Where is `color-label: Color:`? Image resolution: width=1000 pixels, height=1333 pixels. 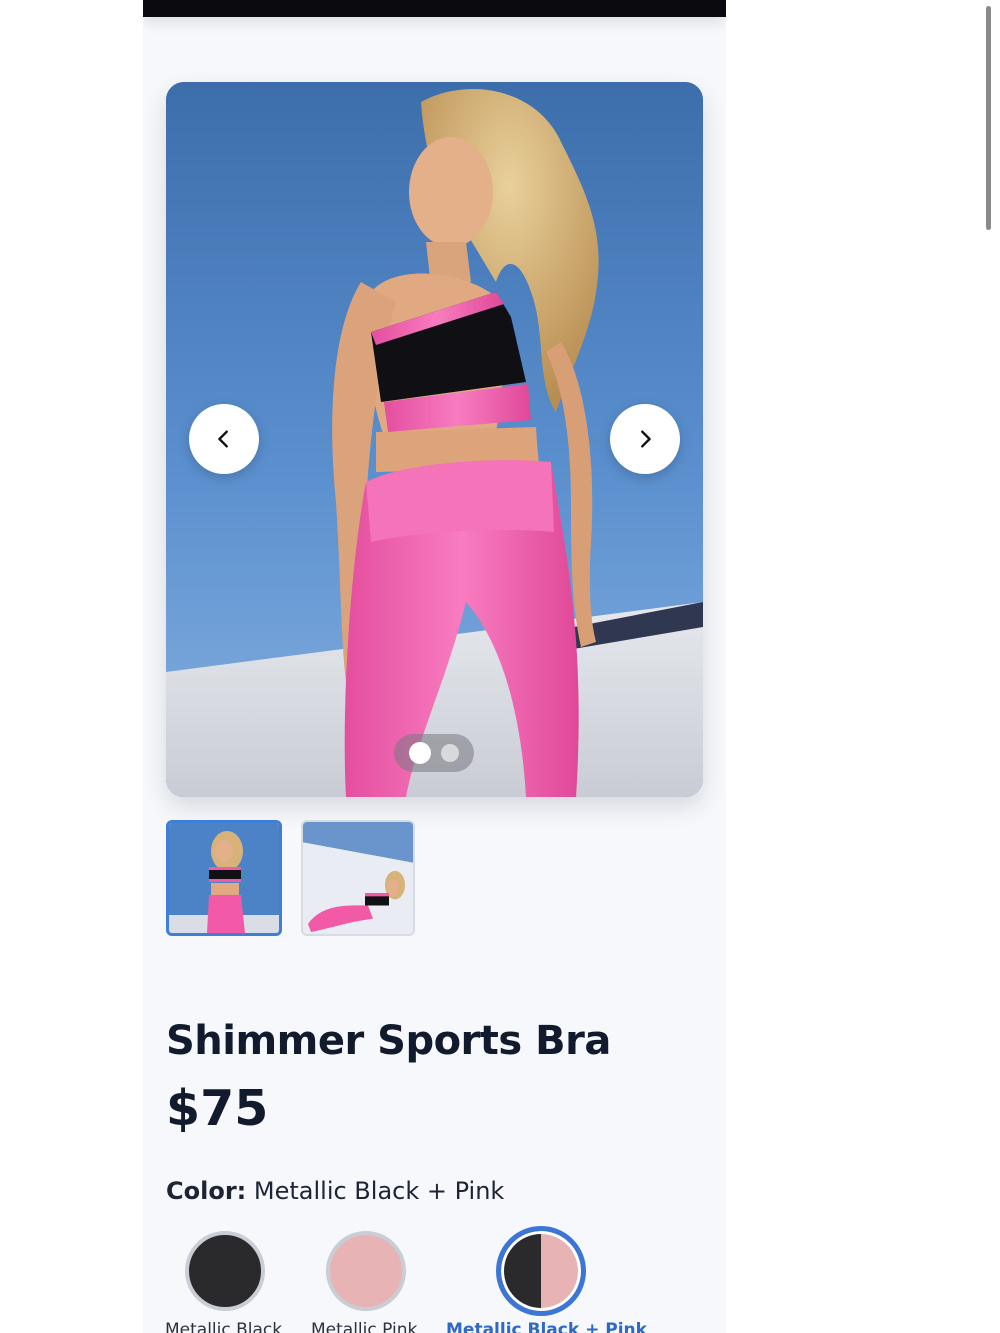
color-label: Color: is located at coordinates (206, 1191).